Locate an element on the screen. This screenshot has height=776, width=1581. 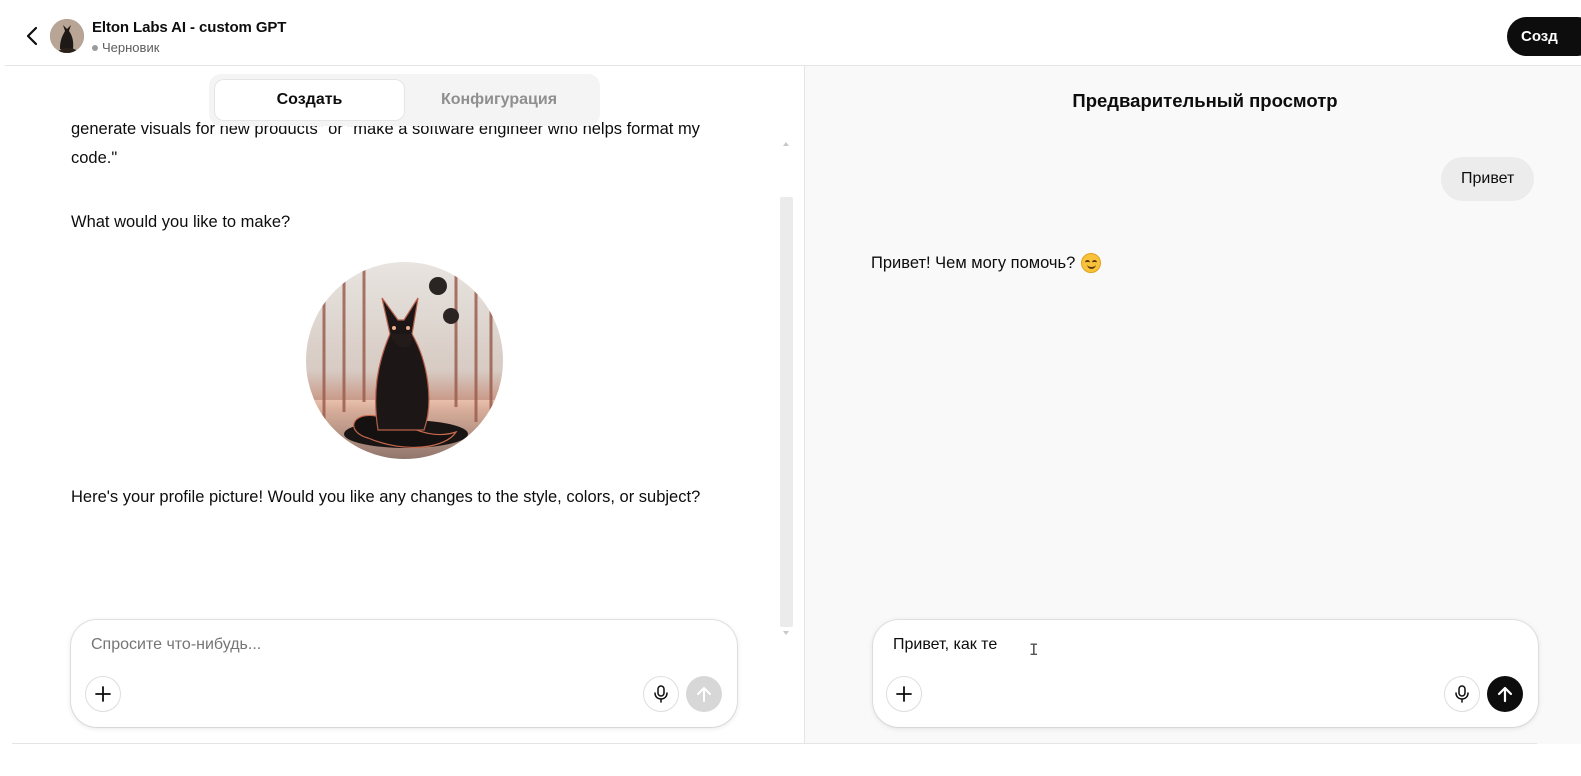
tab-create: Создать is located at coordinates (309, 100).